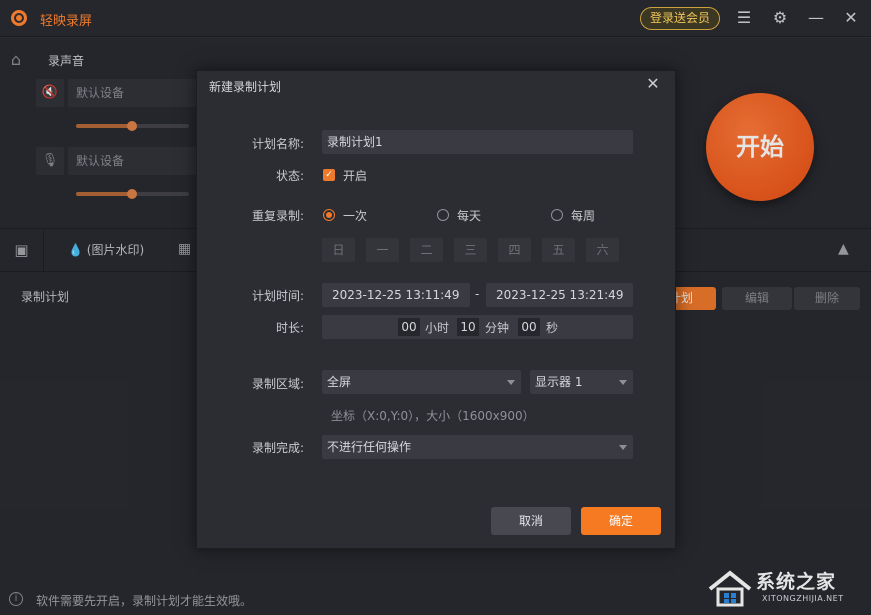  Describe the element at coordinates (277, 216) in the screenshot. I see `repeat-label: 重复录制:` at that location.